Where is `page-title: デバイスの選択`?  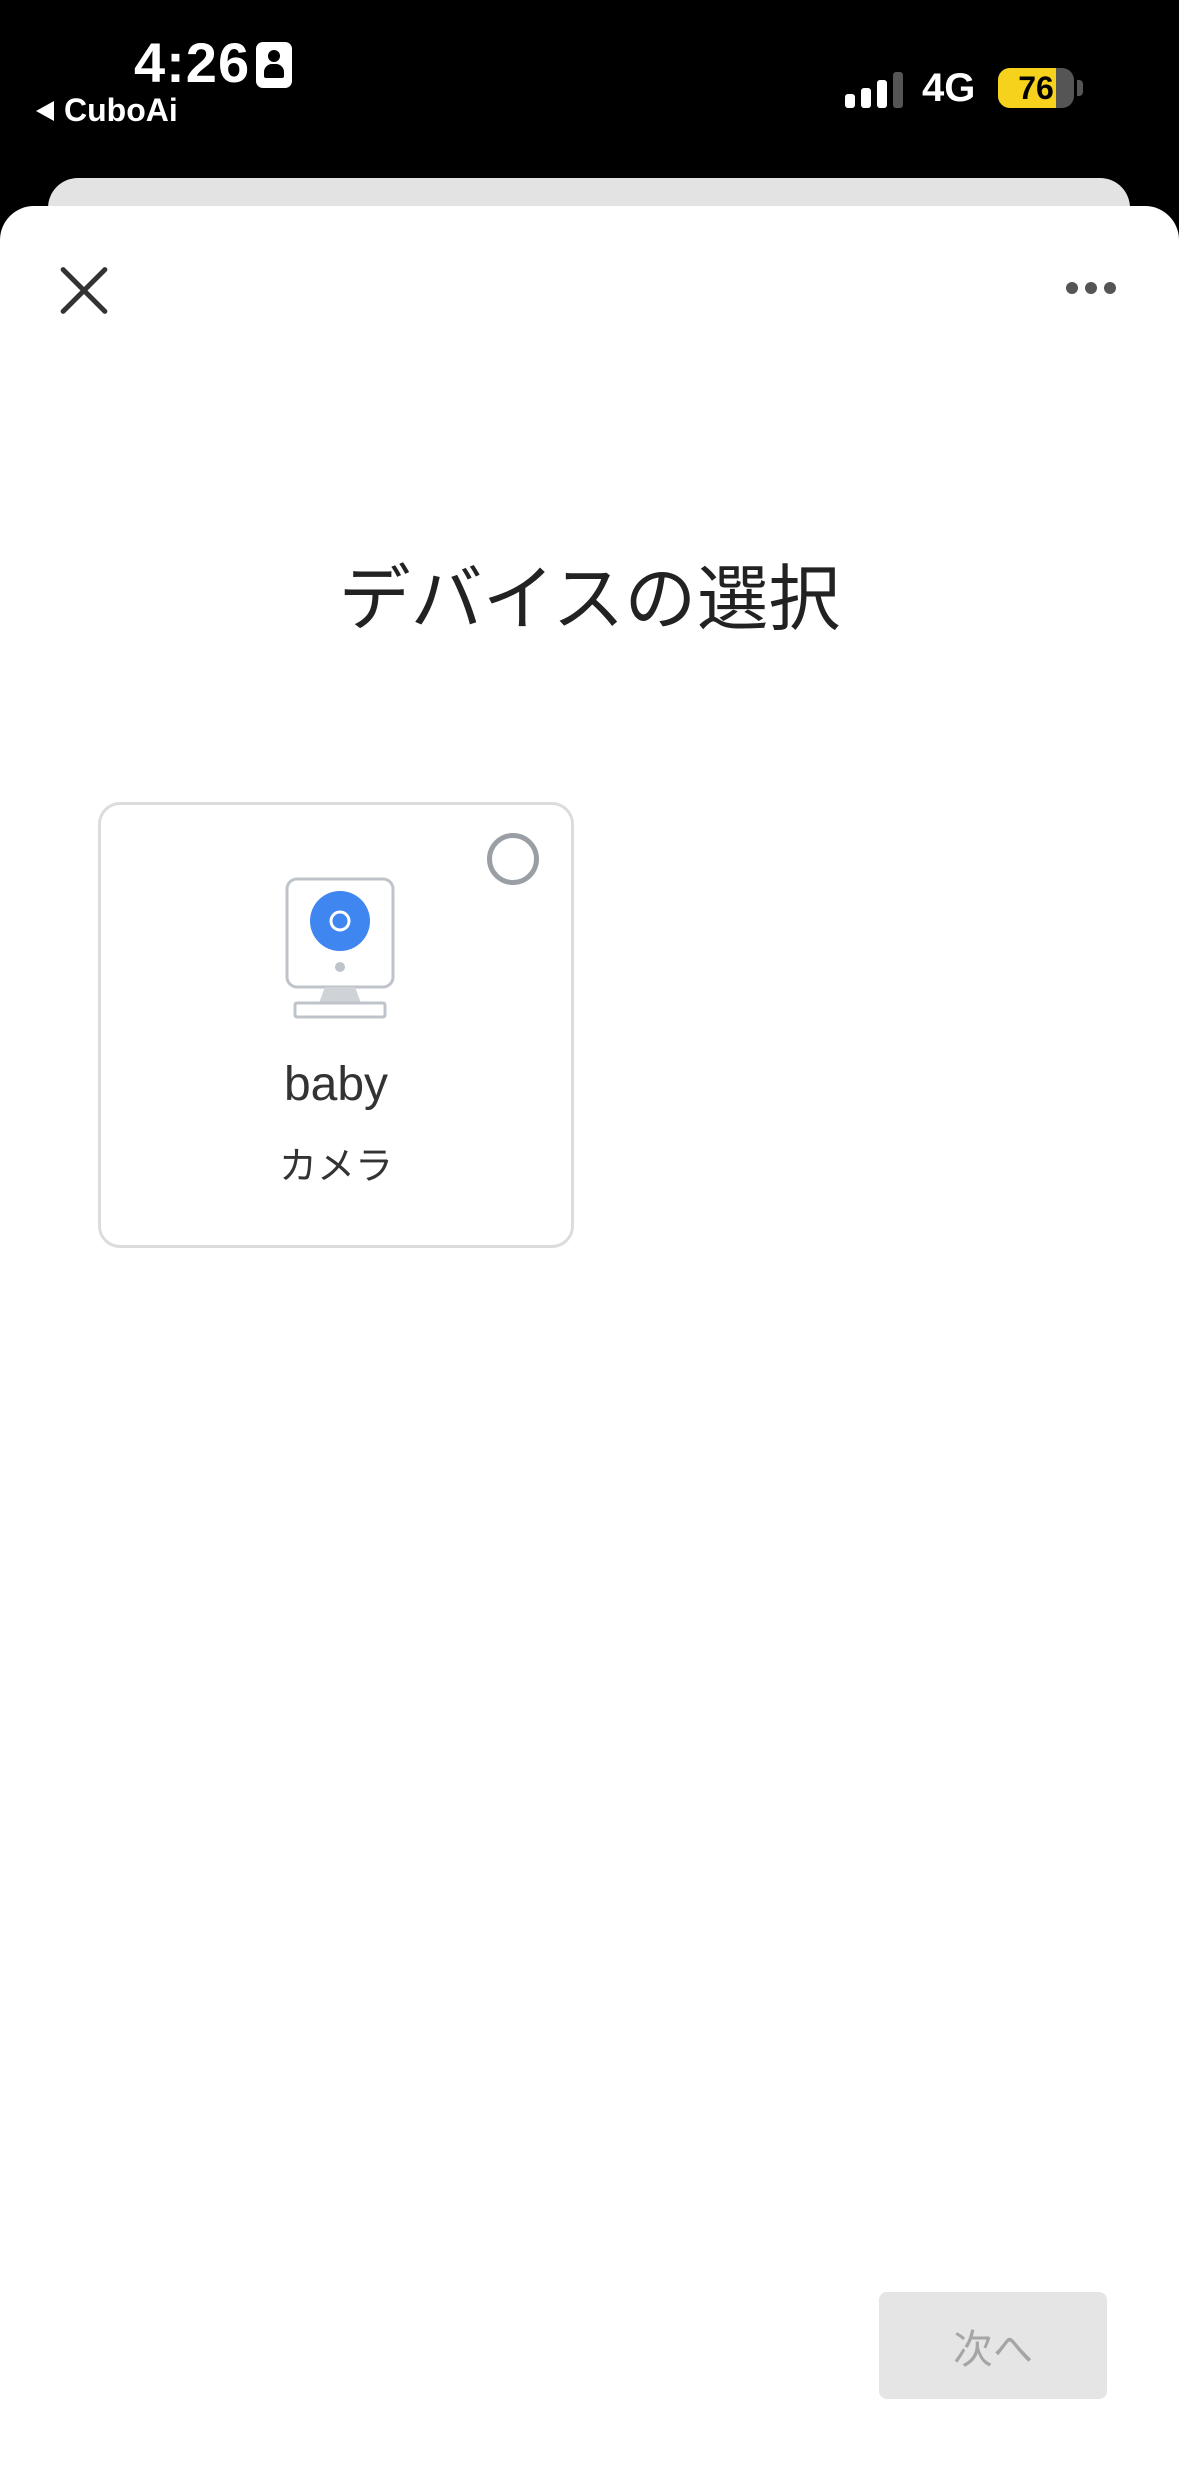 page-title: デバイスの選択 is located at coordinates (589, 600).